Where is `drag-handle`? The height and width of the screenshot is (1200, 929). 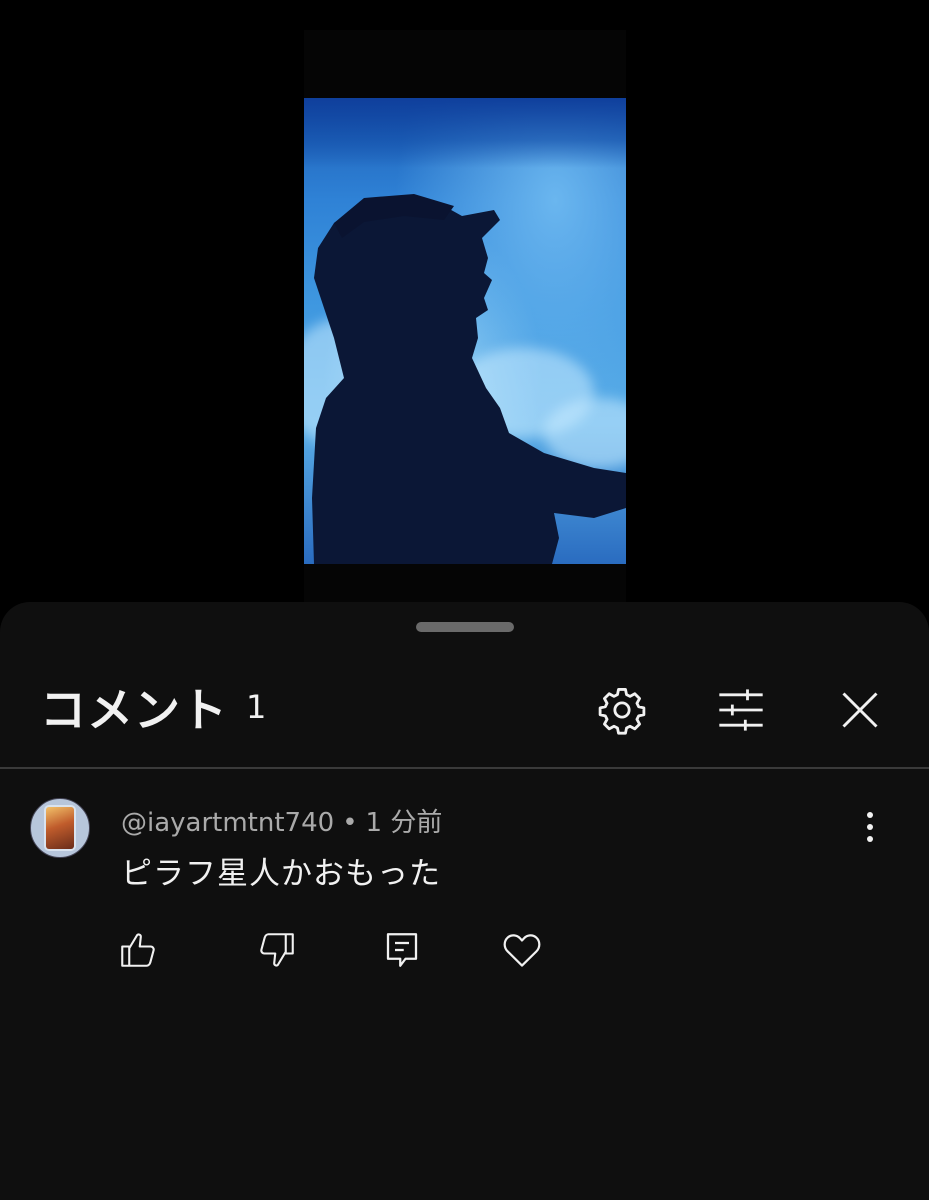 drag-handle is located at coordinates (465, 627).